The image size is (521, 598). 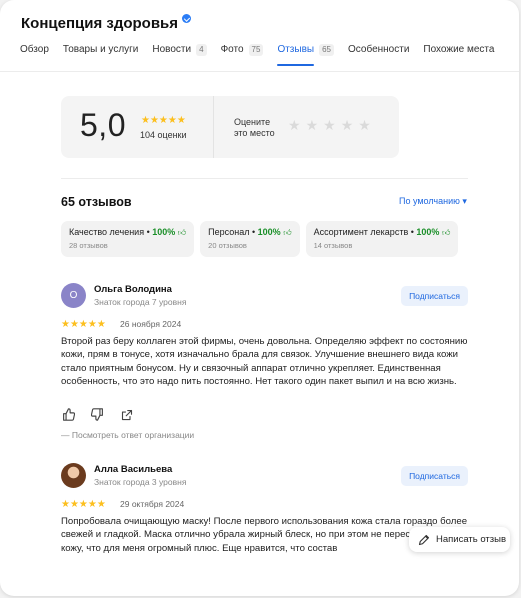 I want to click on tabs-divider, so click(x=259, y=71).